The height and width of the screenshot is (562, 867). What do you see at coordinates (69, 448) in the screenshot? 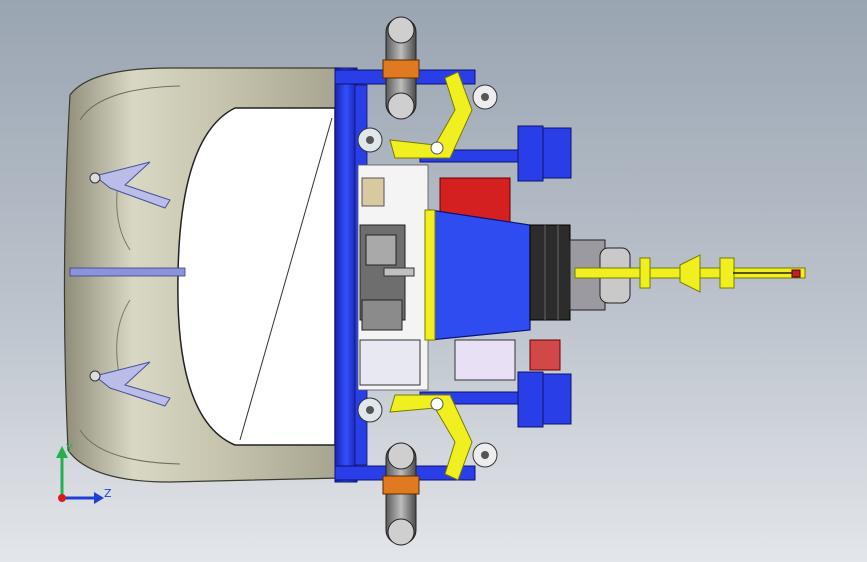
I see `y-axis-label: Y` at bounding box center [69, 448].